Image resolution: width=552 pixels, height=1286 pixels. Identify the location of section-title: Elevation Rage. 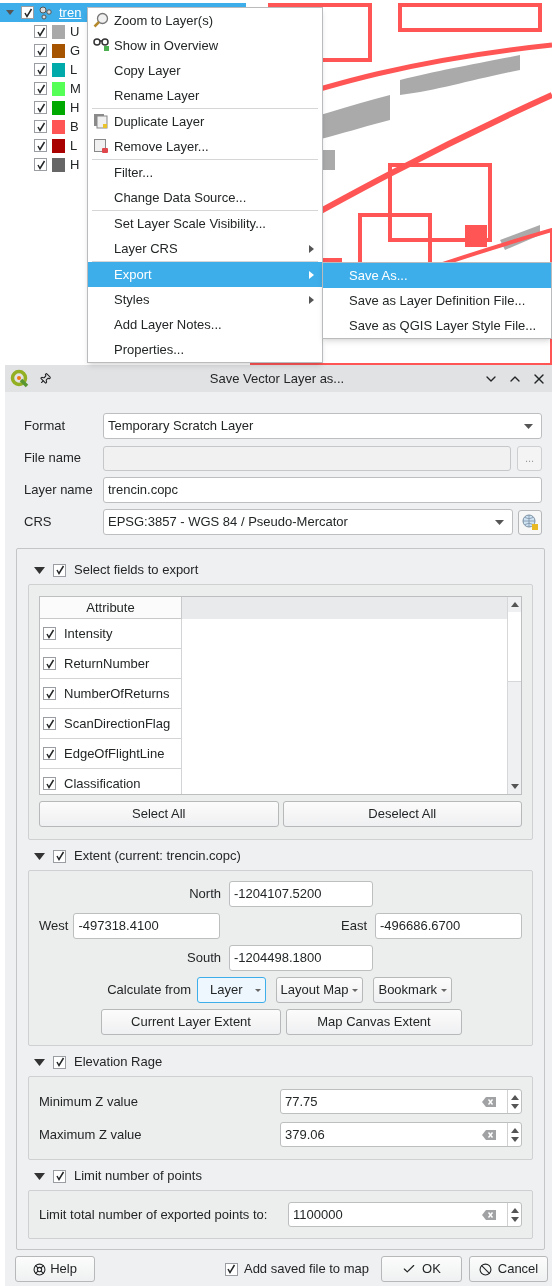
(118, 1062).